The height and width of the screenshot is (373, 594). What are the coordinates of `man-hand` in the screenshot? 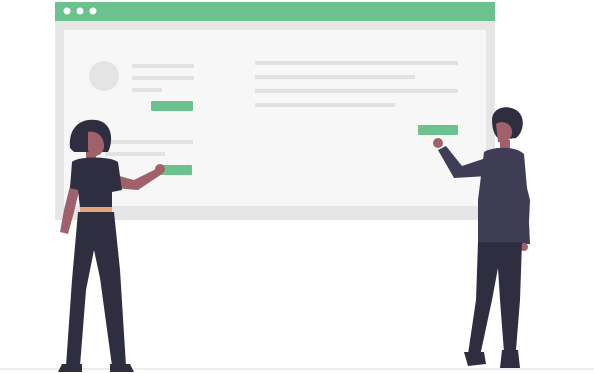 It's located at (438, 143).